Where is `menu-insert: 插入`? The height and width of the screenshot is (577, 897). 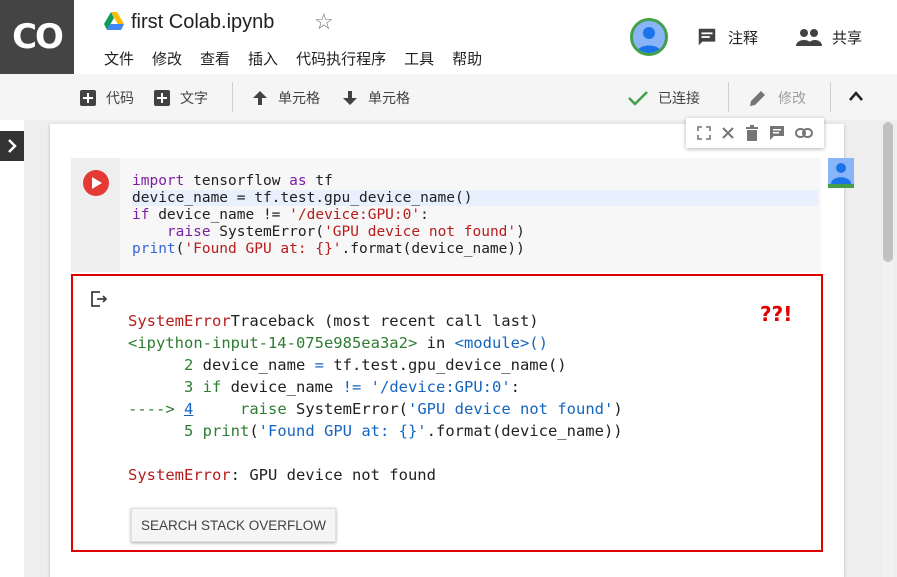
menu-insert: 插入 is located at coordinates (263, 58).